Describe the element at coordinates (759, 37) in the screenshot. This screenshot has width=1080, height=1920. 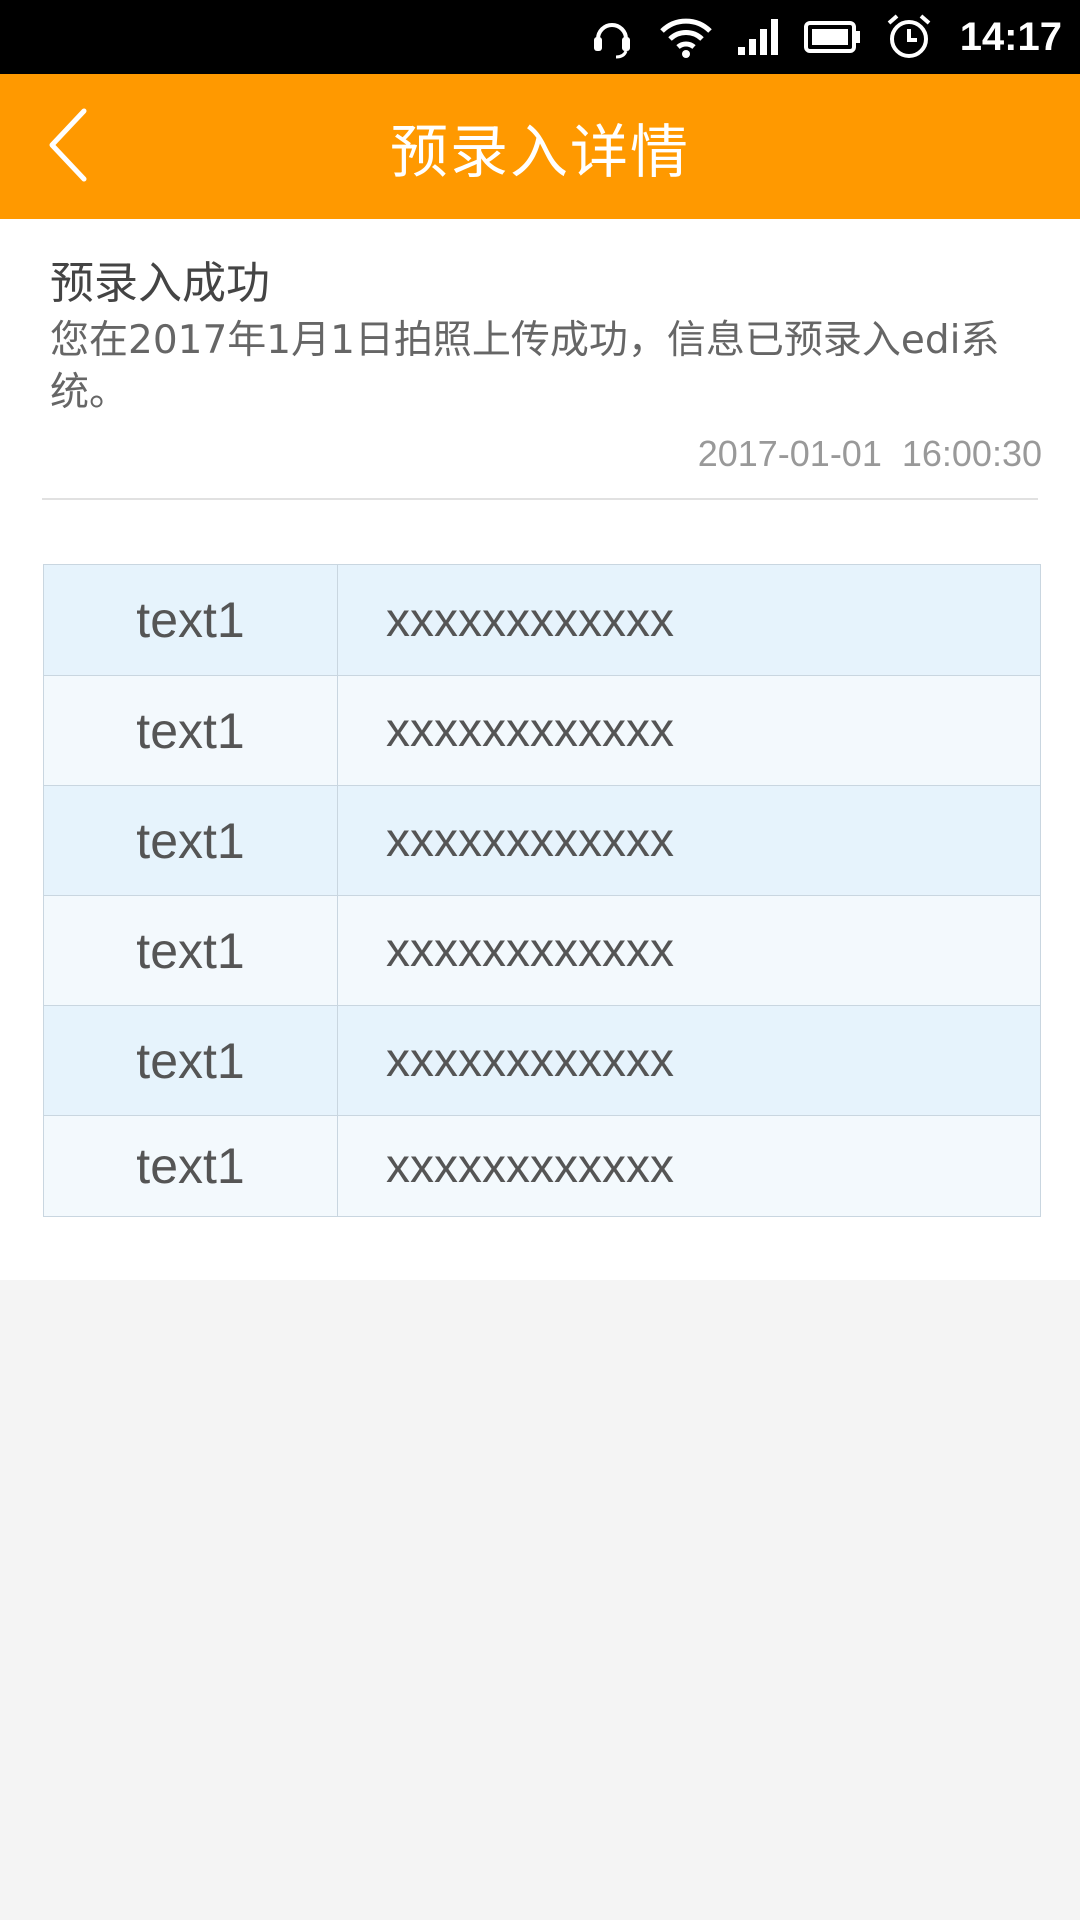
I see `signal-icon` at that location.